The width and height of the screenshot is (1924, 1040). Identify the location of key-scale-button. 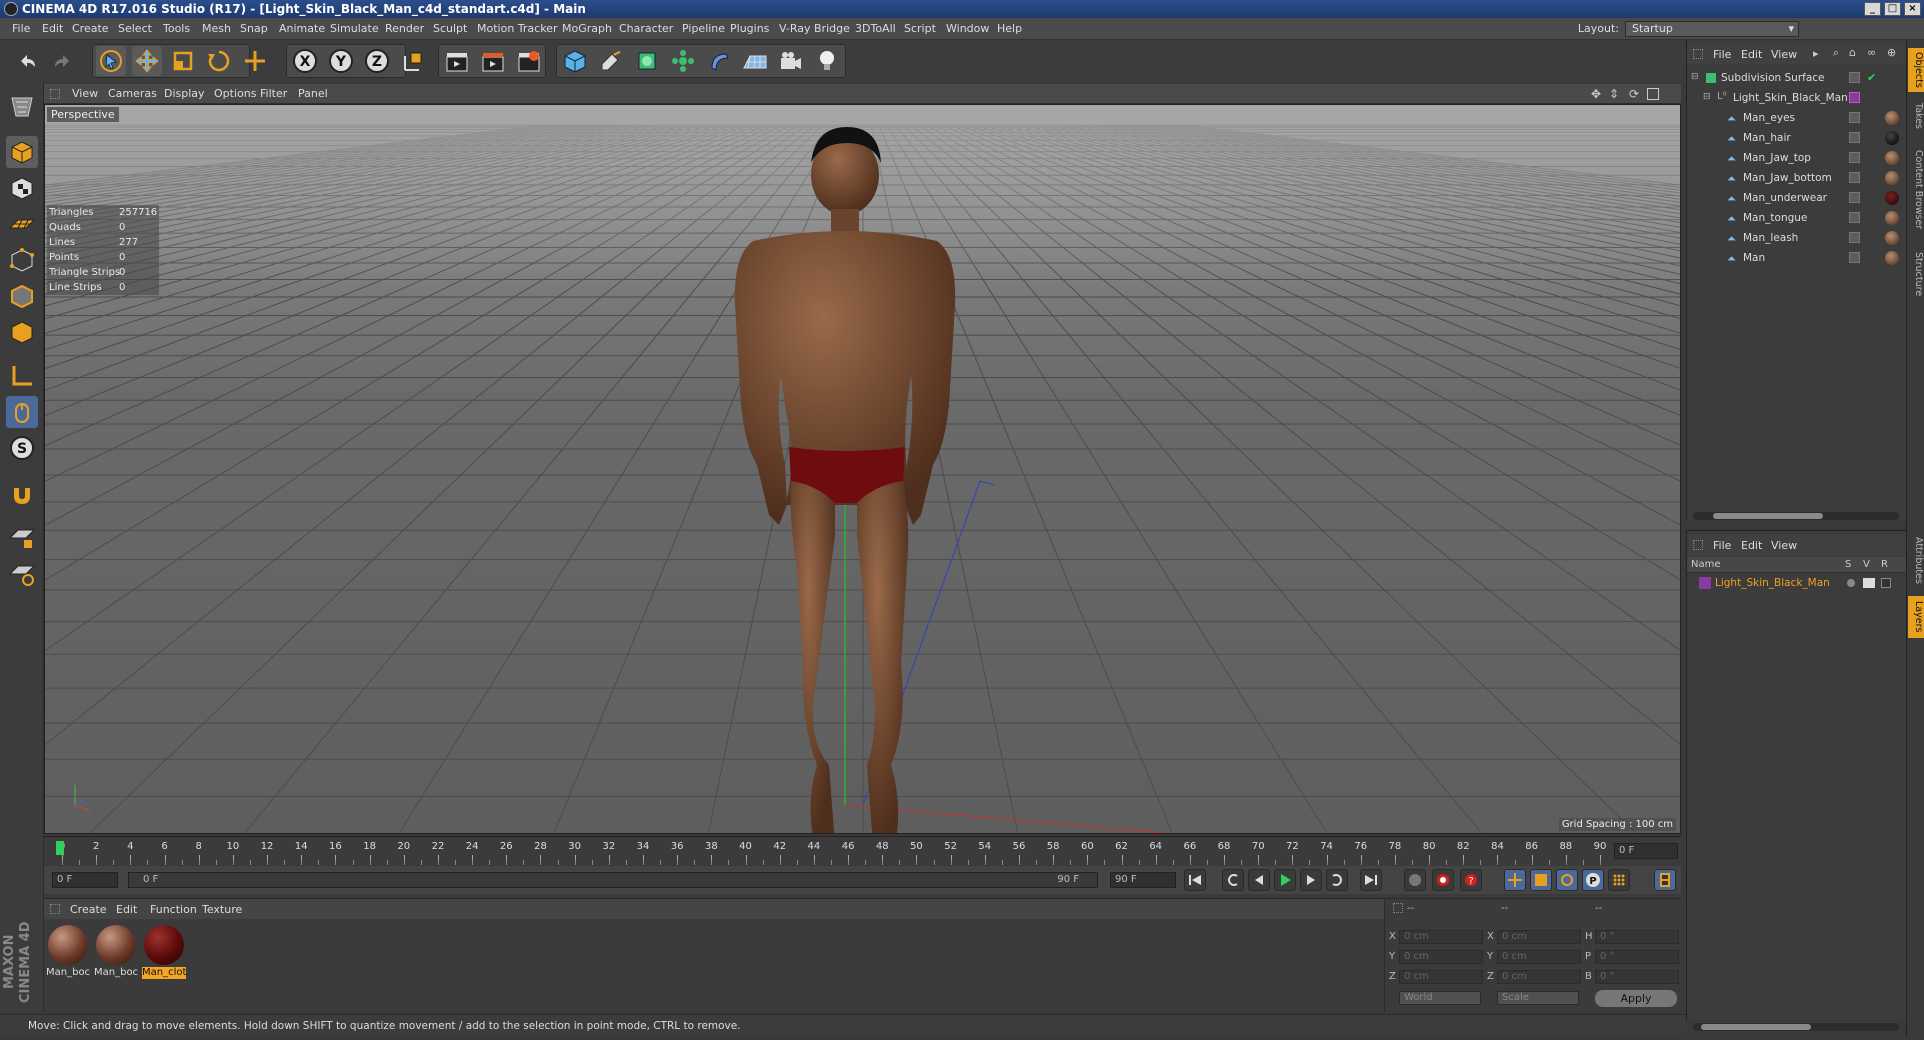
(1541, 880).